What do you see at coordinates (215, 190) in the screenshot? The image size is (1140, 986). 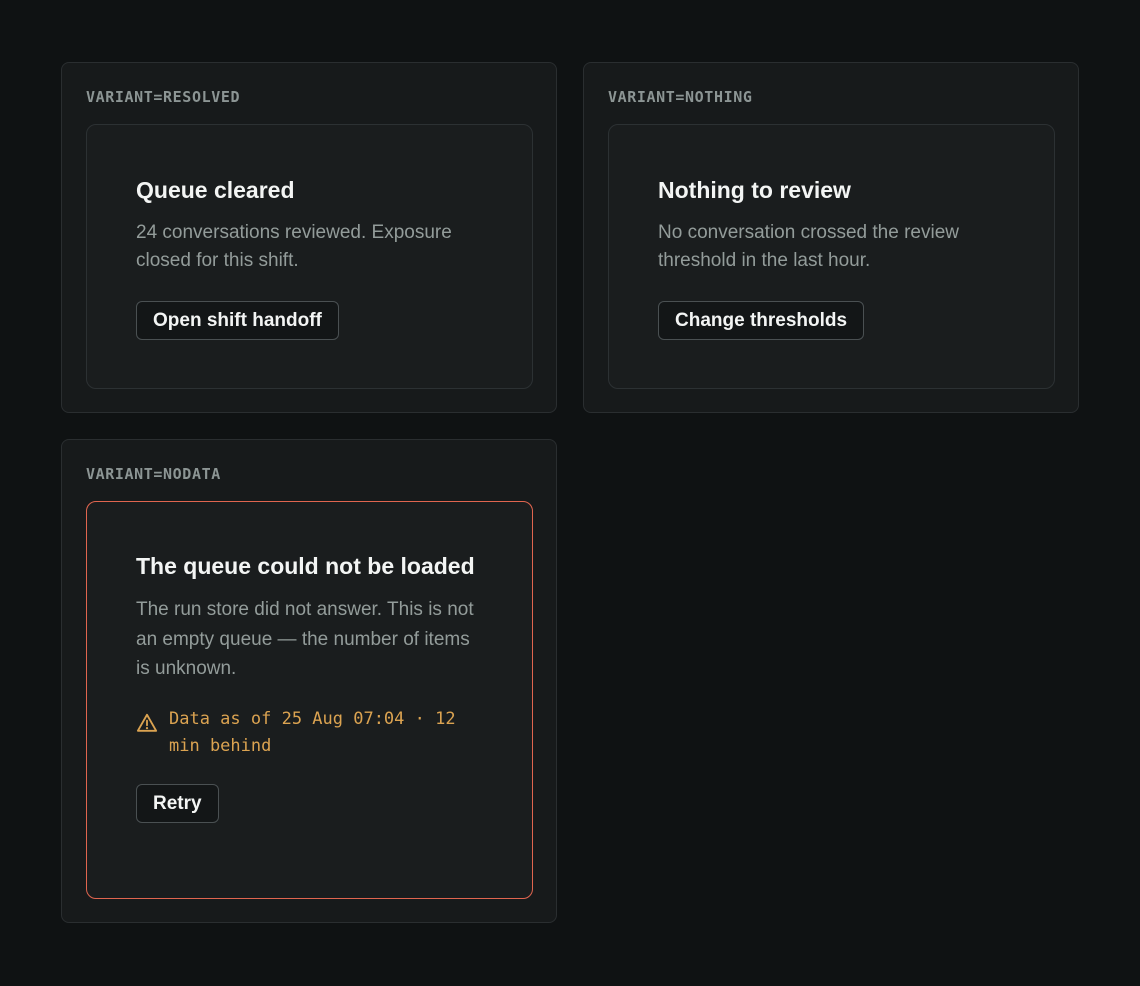 I see `card-title: Queue cleared` at bounding box center [215, 190].